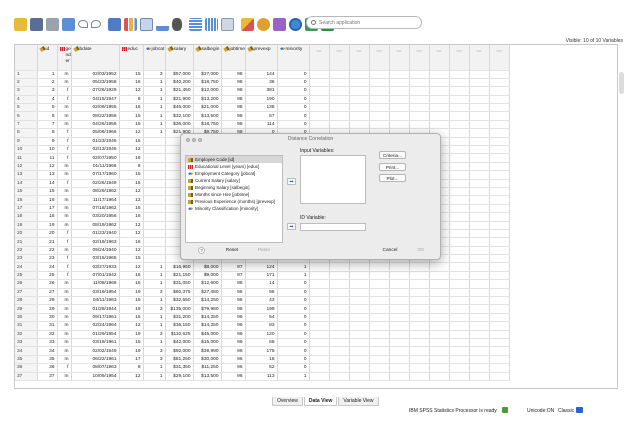 The width and height of the screenshot is (633, 423). Describe the element at coordinates (95, 335) in the screenshot. I see `data-cell: 01/29/1954` at that location.